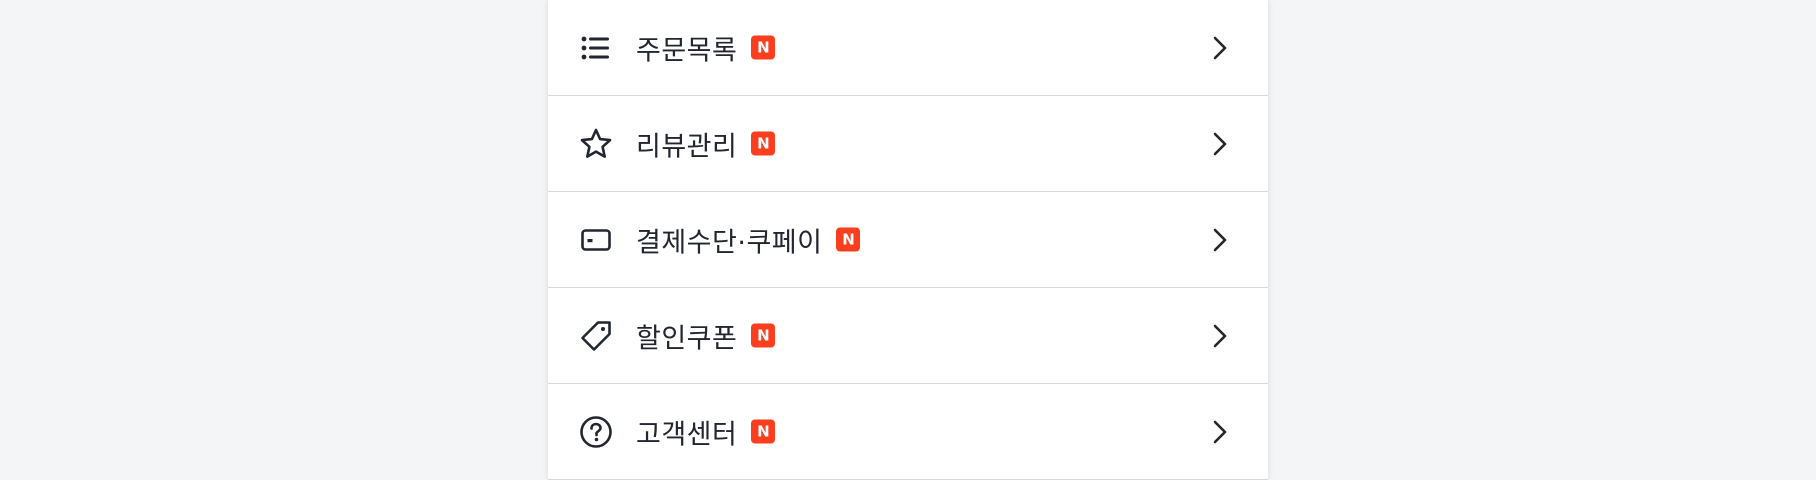  I want to click on menu-item-orders: 주문목록 N, so click(908, 48).